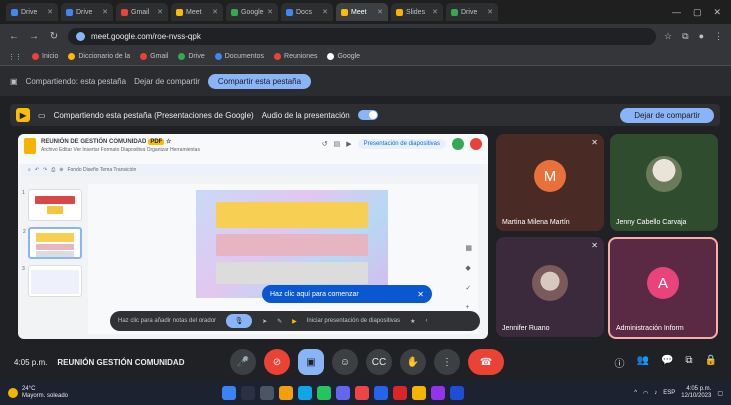 The image size is (731, 405). What do you see at coordinates (701, 36) in the screenshot?
I see `profile-icon: ●` at bounding box center [701, 36].